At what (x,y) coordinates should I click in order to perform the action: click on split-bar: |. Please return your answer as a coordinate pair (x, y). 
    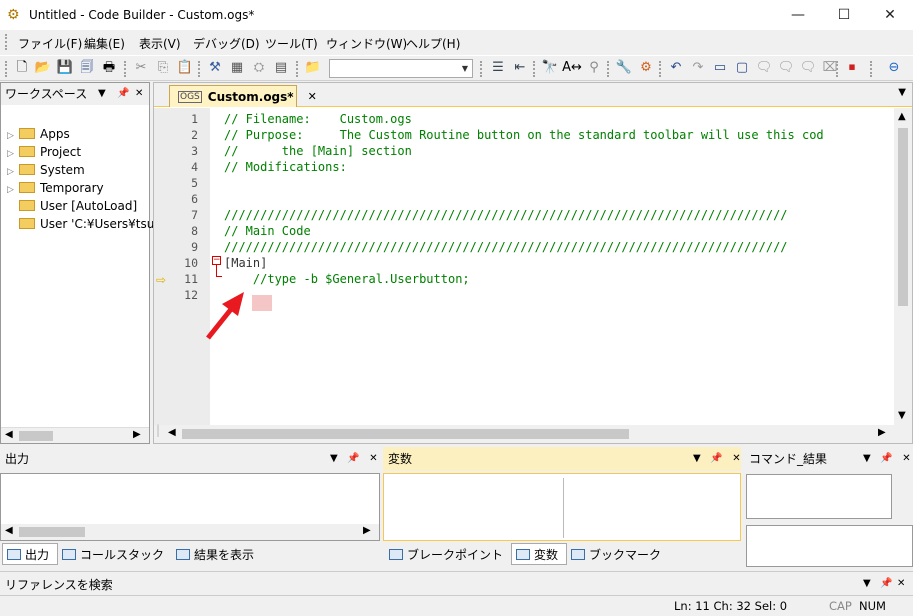
    Looking at the image, I should click on (158, 430).